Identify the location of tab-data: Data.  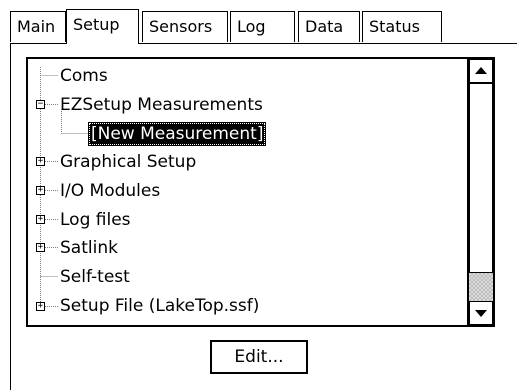
(329, 26).